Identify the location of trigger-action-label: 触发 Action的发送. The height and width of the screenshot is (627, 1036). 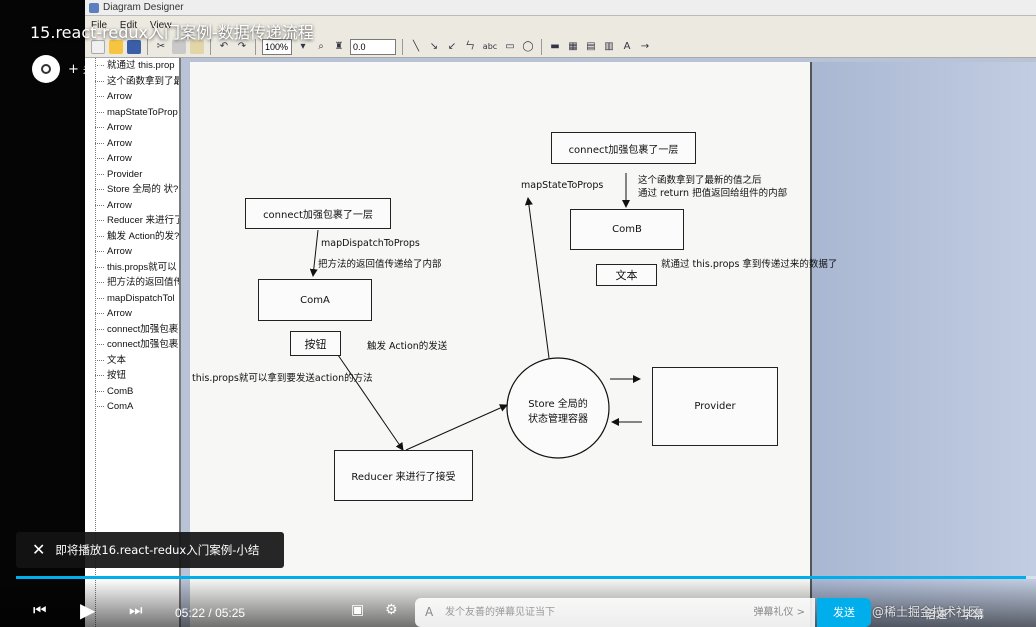
(407, 346).